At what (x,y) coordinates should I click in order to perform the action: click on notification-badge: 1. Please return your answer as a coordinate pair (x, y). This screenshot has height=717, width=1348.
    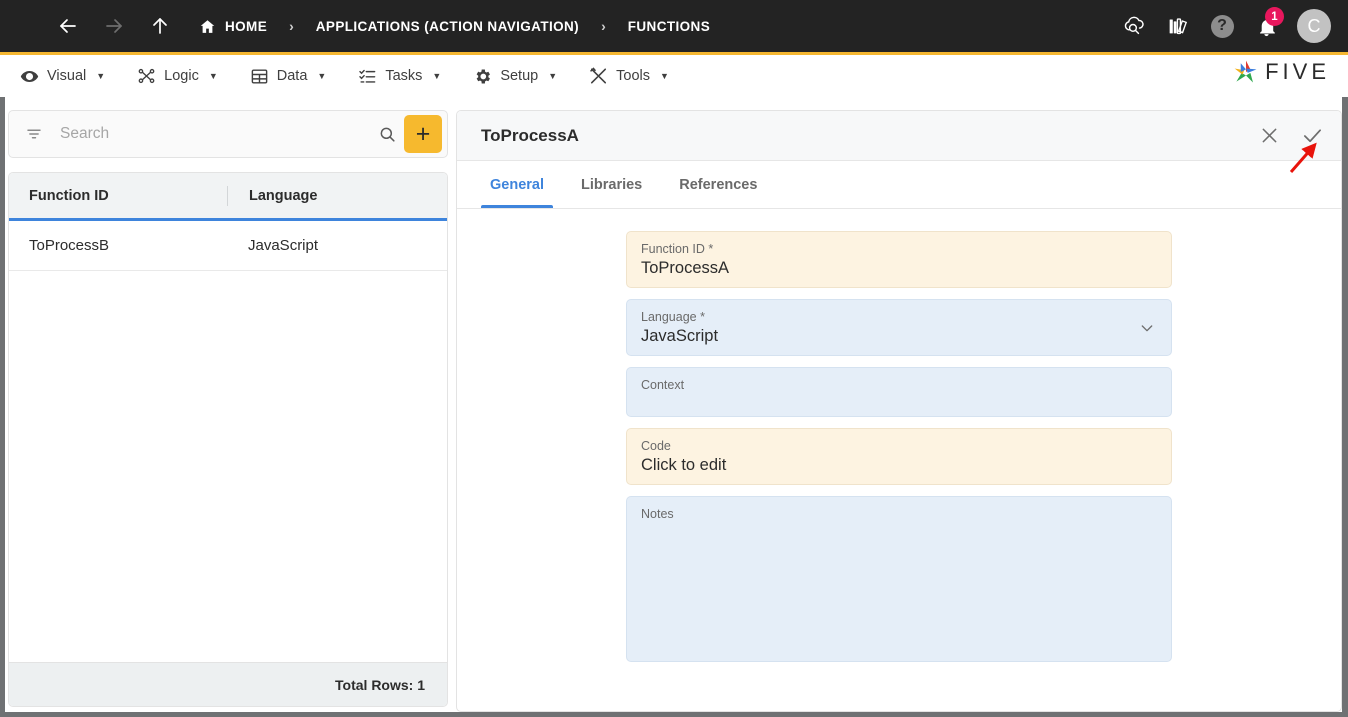
    Looking at the image, I should click on (1274, 16).